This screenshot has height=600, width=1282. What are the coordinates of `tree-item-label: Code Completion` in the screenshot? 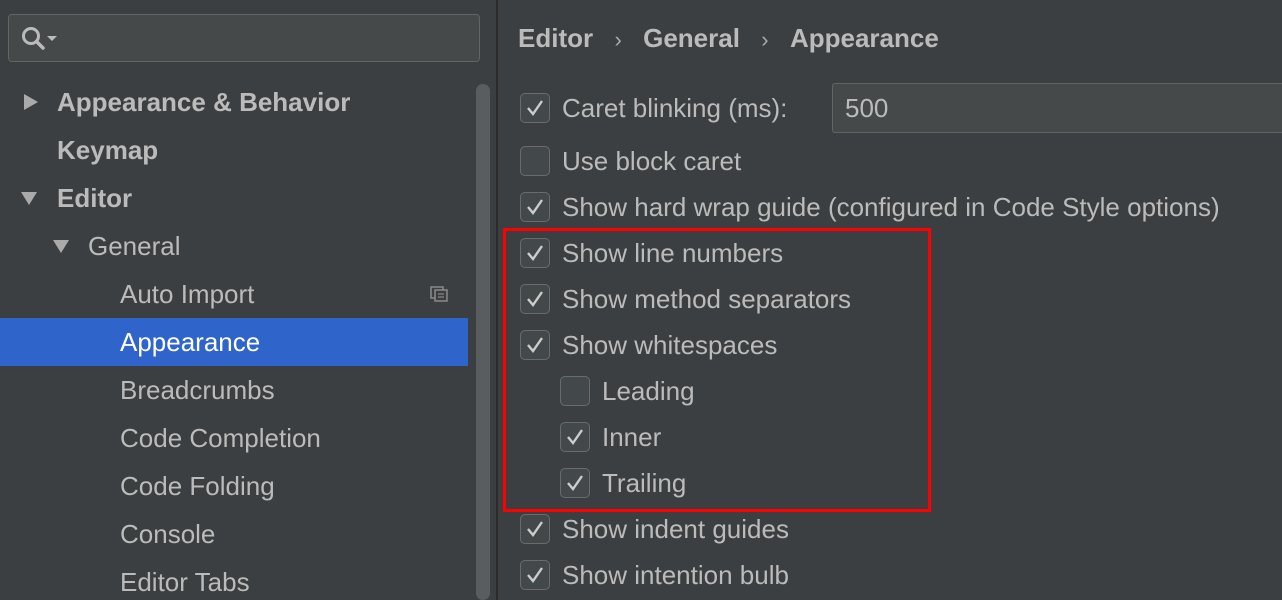 It's located at (220, 438).